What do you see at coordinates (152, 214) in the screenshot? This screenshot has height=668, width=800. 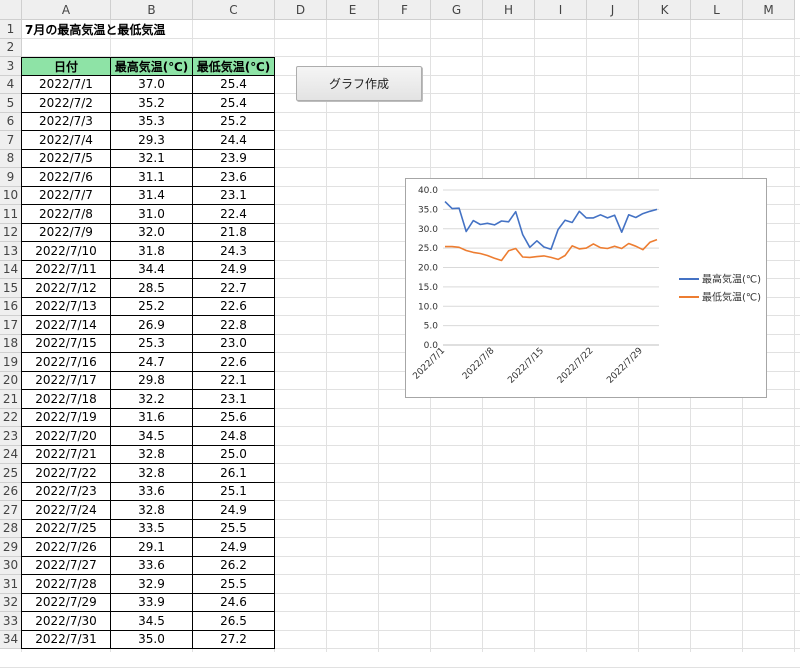 I see `max-temp-cell: 31.0` at bounding box center [152, 214].